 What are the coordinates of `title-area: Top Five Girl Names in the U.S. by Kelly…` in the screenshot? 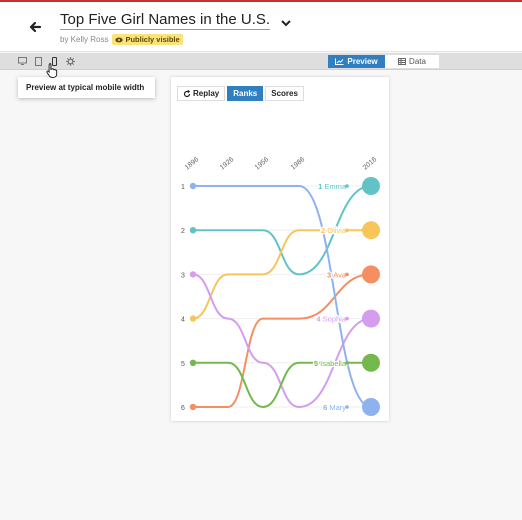 It's located at (175, 28).